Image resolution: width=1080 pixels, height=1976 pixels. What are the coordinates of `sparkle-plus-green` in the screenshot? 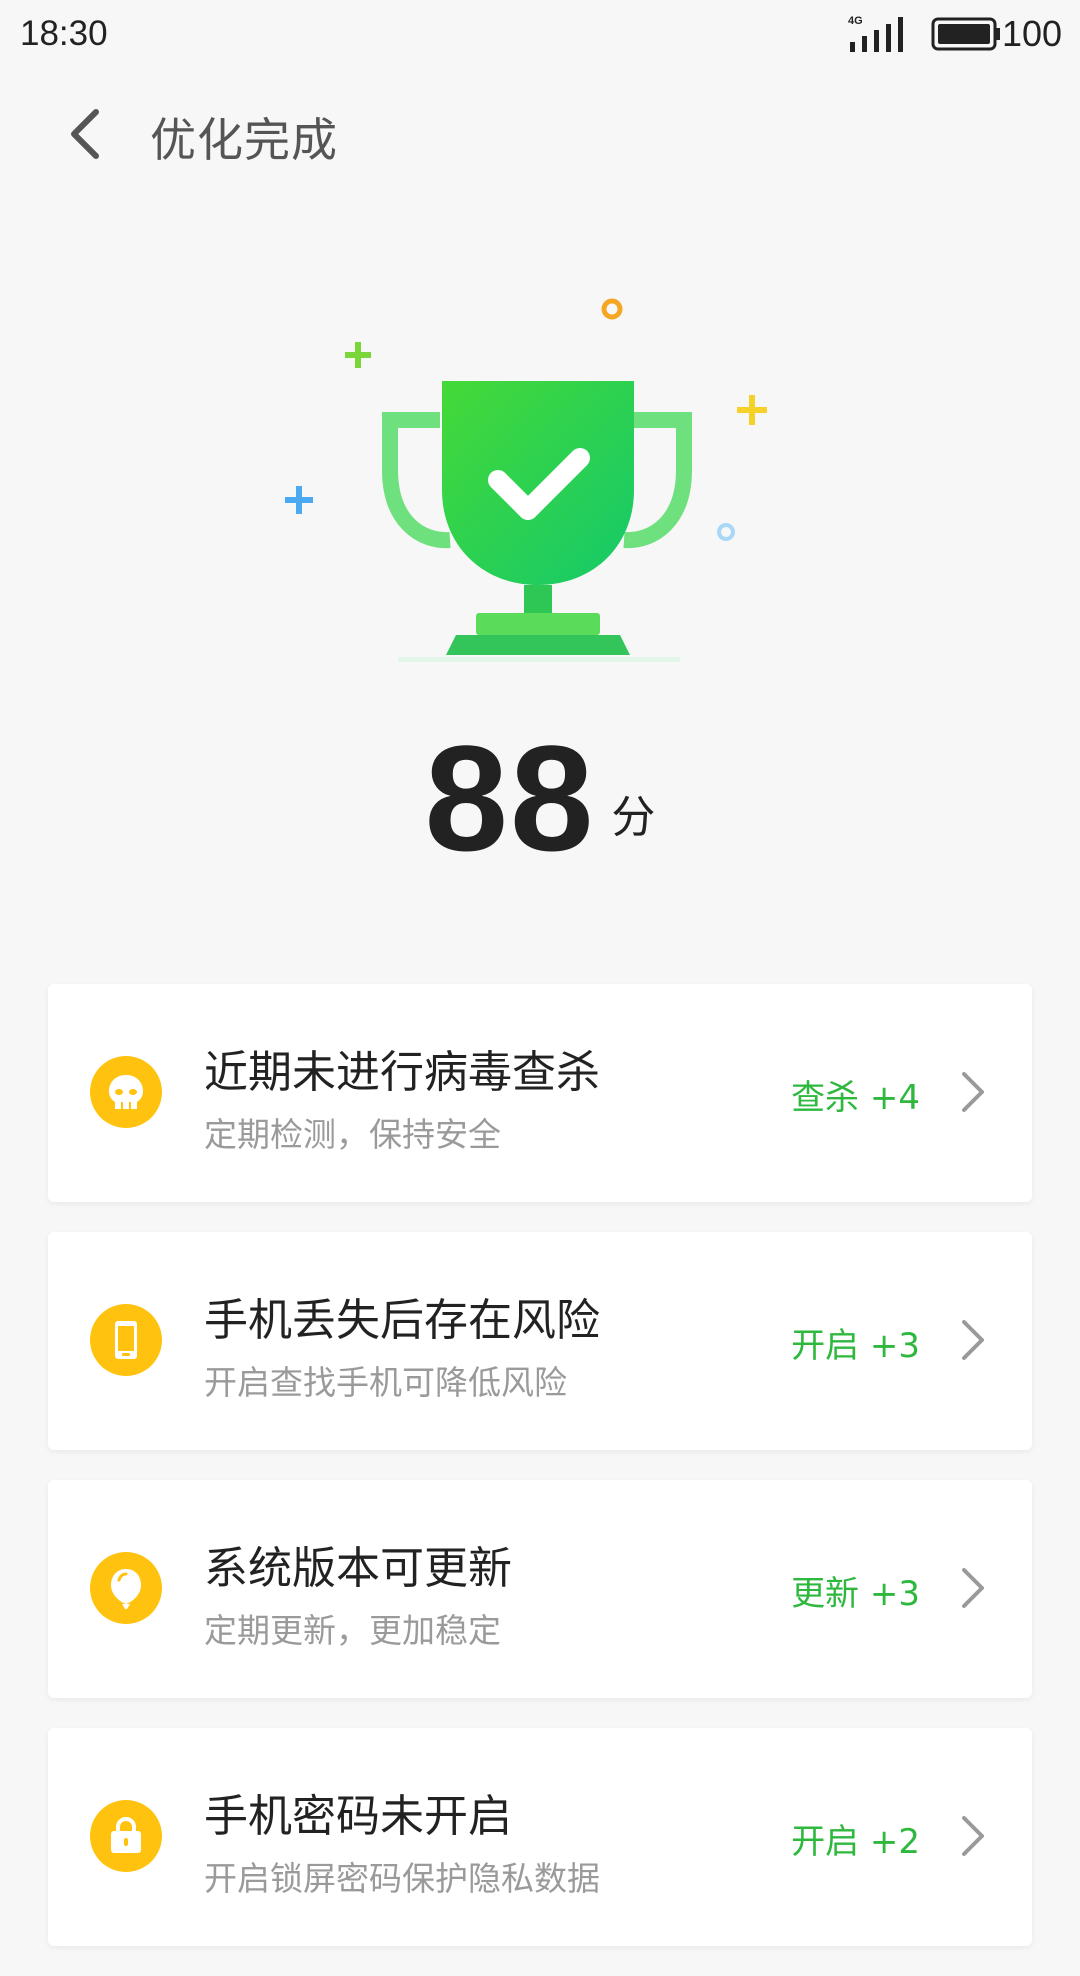 It's located at (358, 355).